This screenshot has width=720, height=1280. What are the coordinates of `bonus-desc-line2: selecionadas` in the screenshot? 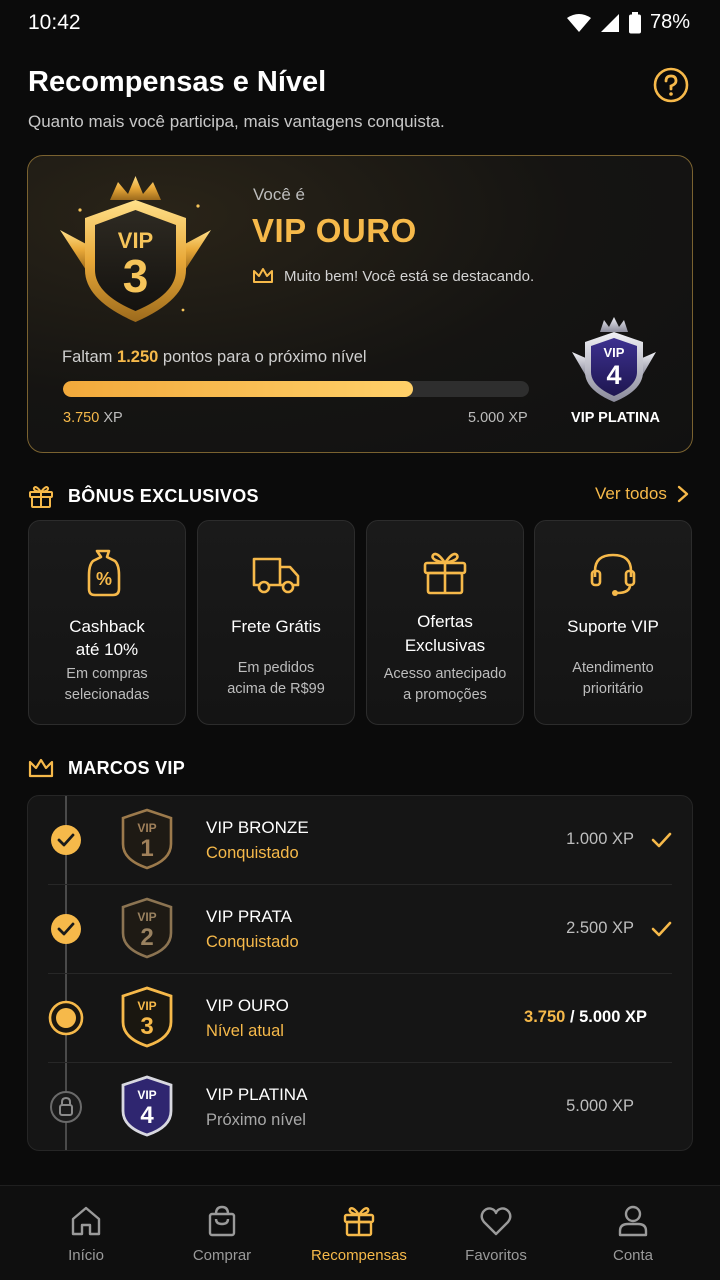 It's located at (107, 695).